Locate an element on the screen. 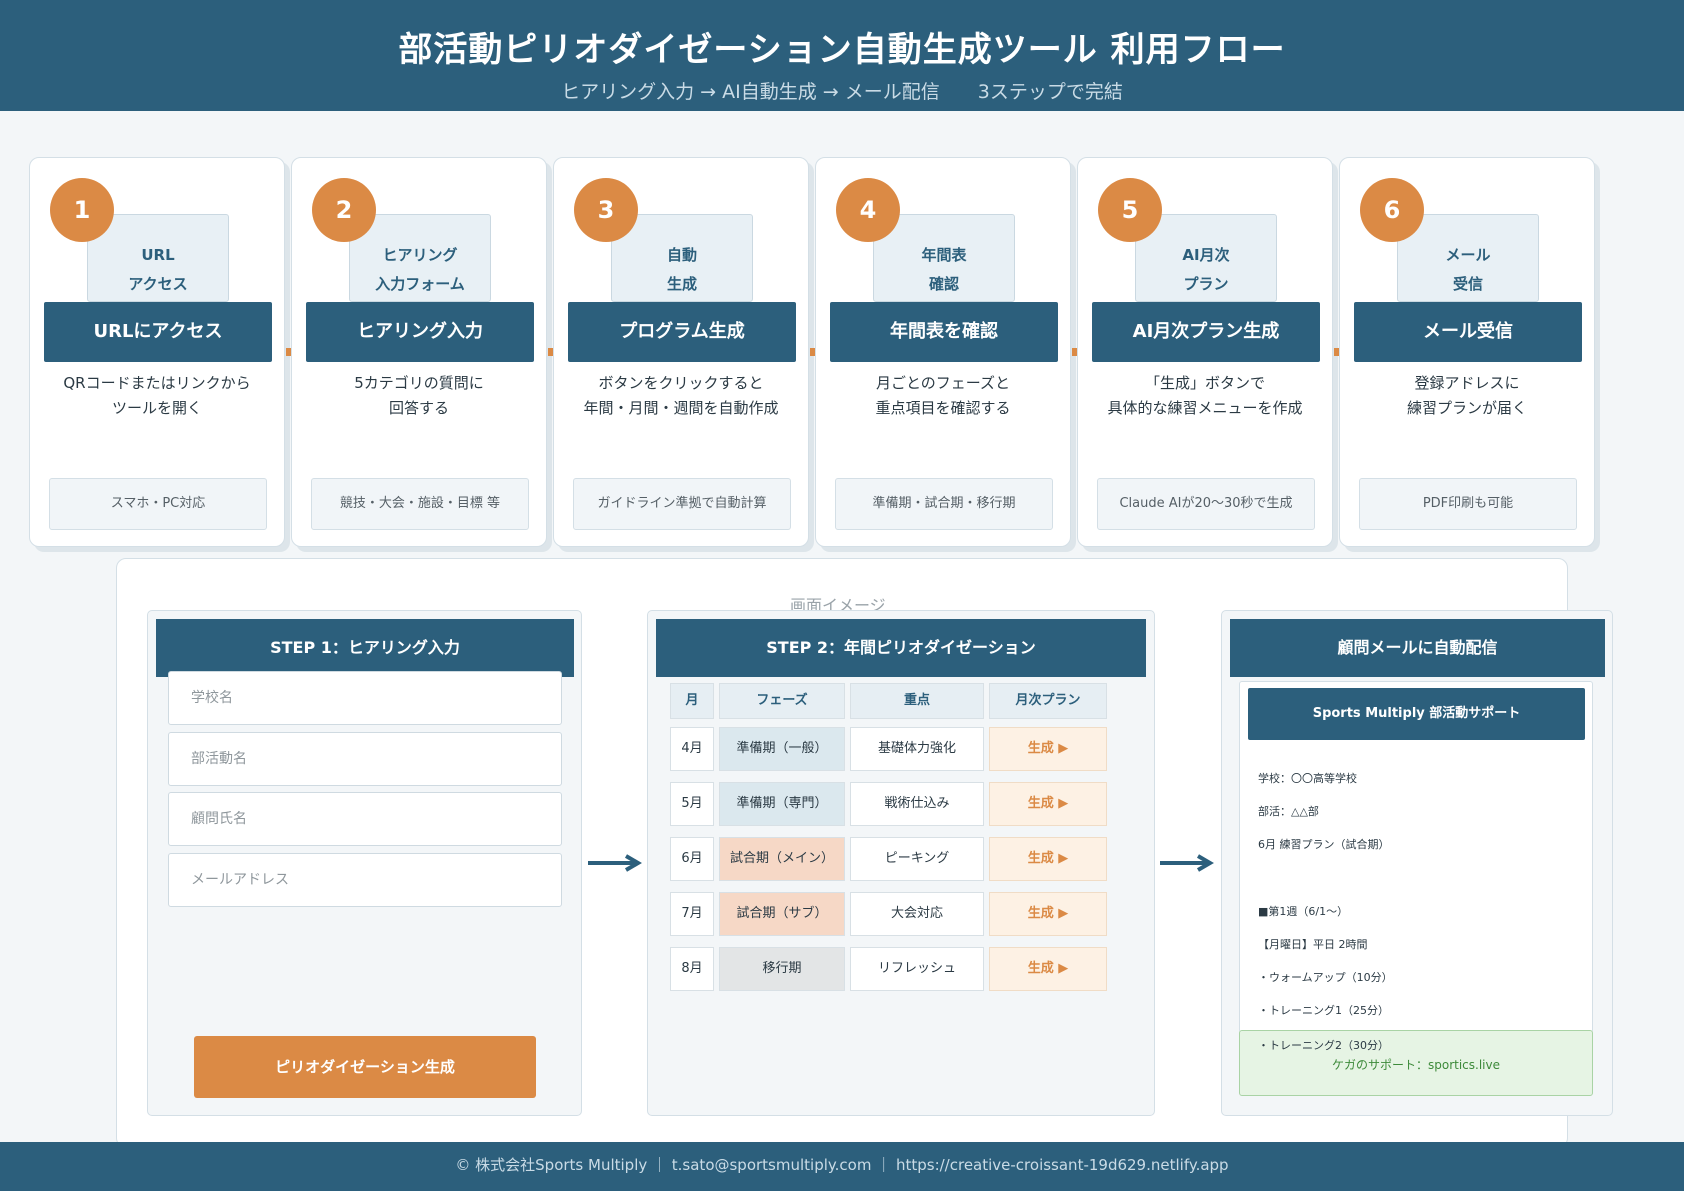 This screenshot has width=1684, height=1191. advisor-name-field: 顧問氏名 is located at coordinates (365, 819).